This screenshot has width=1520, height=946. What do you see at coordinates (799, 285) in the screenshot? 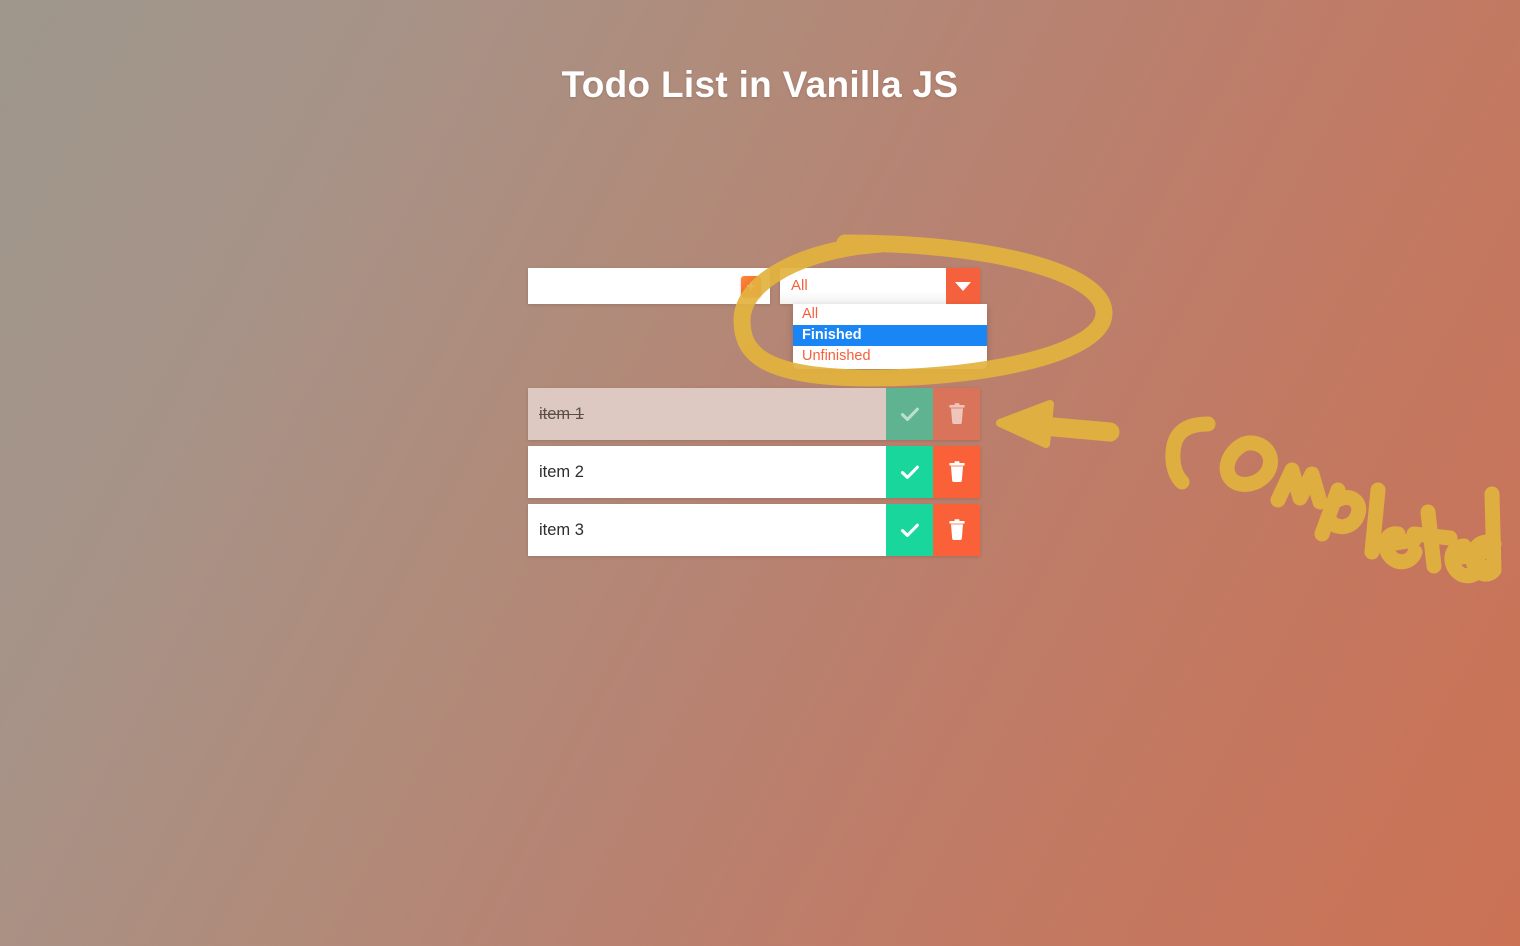
I see `filter-selected-value: All` at bounding box center [799, 285].